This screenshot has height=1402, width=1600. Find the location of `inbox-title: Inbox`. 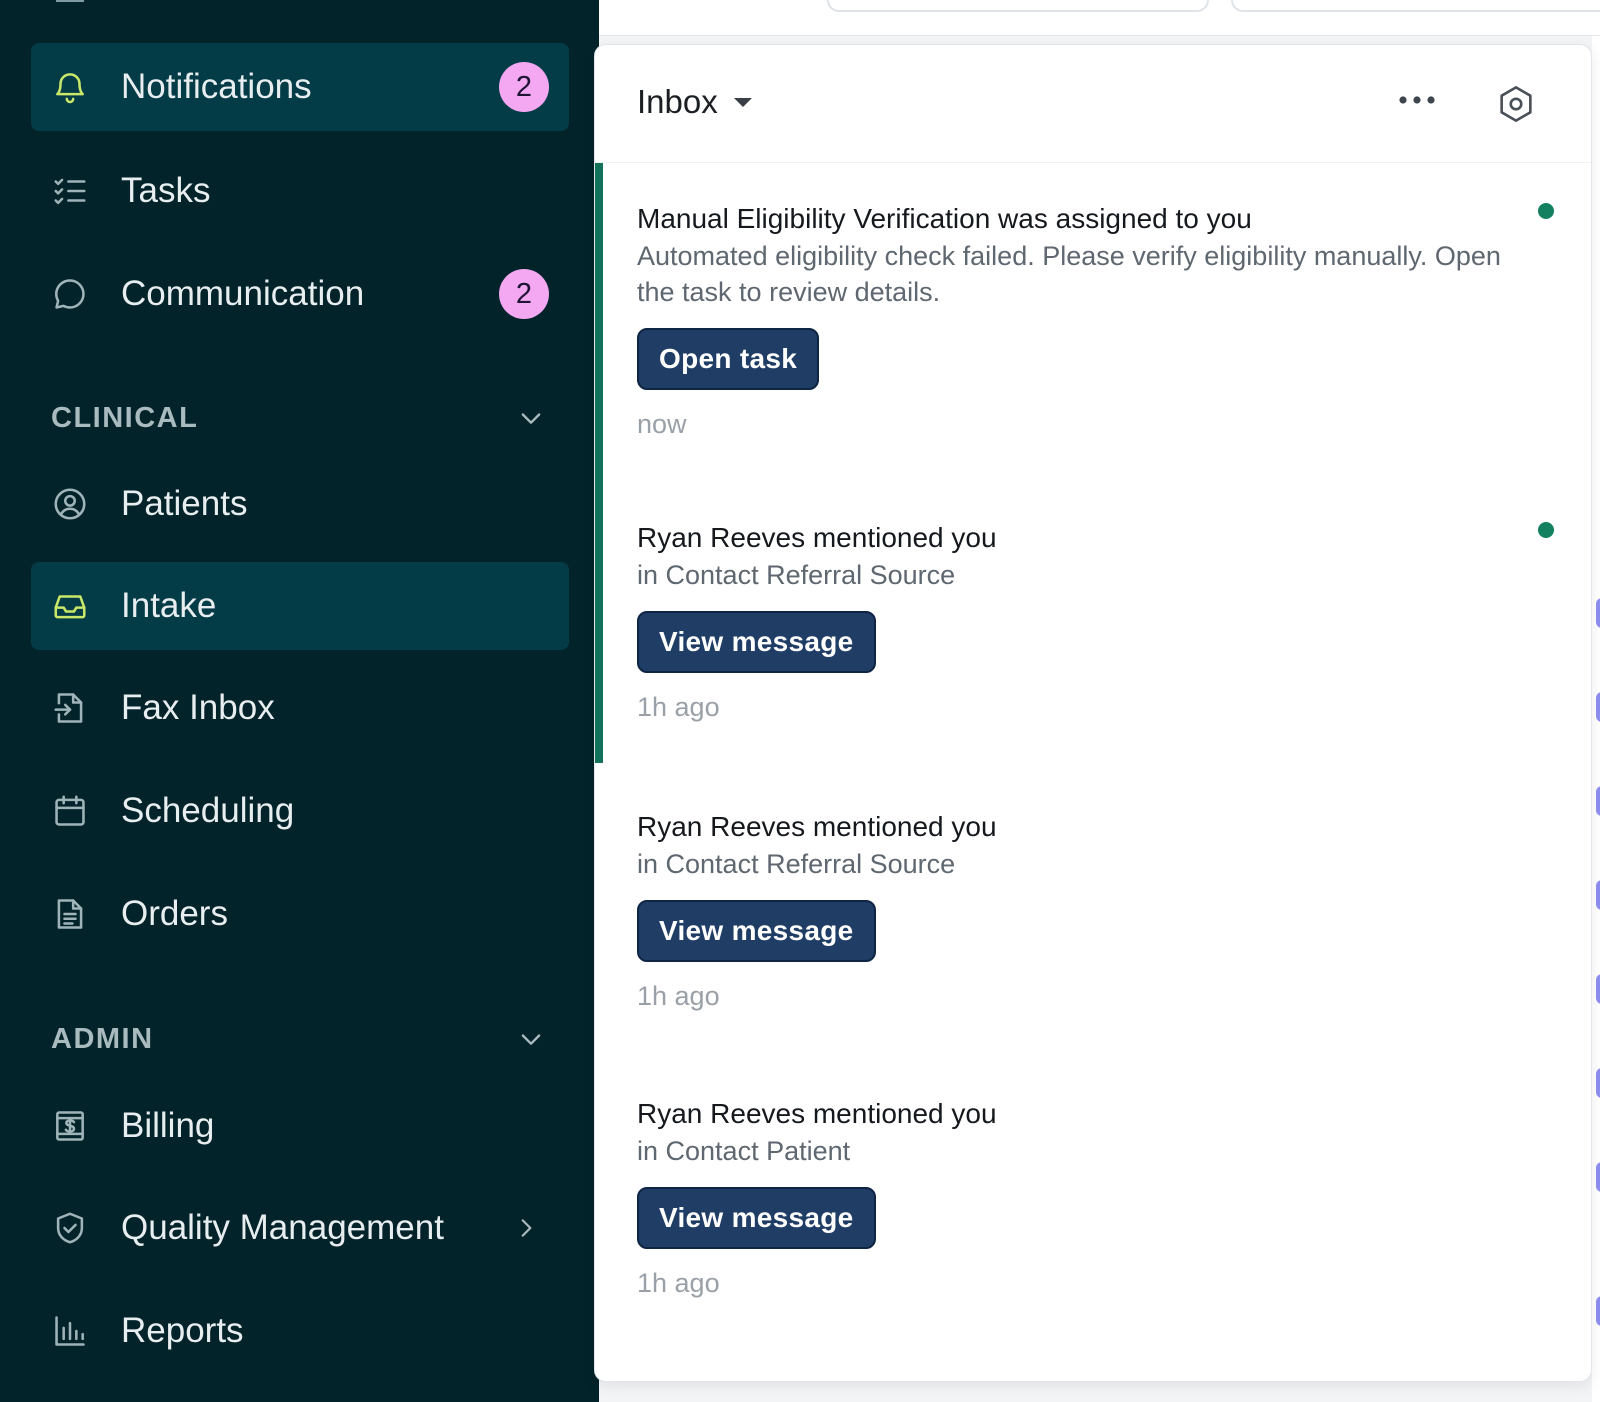

inbox-title: Inbox is located at coordinates (677, 101).